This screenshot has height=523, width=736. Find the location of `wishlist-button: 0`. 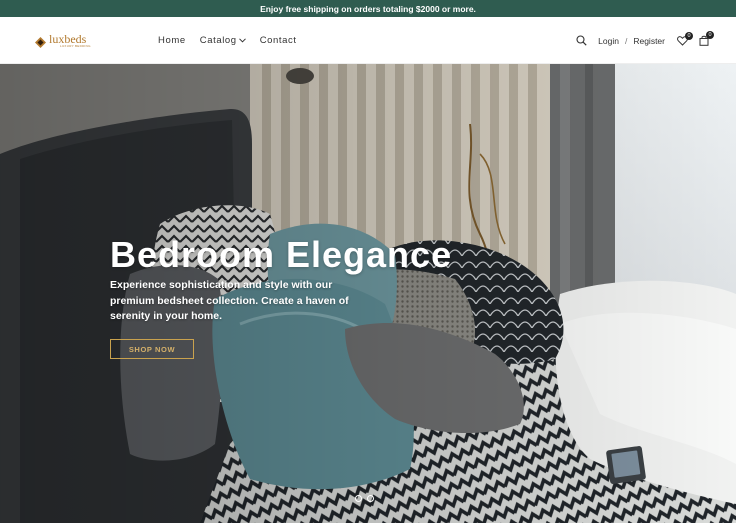

wishlist-button: 0 is located at coordinates (685, 38).